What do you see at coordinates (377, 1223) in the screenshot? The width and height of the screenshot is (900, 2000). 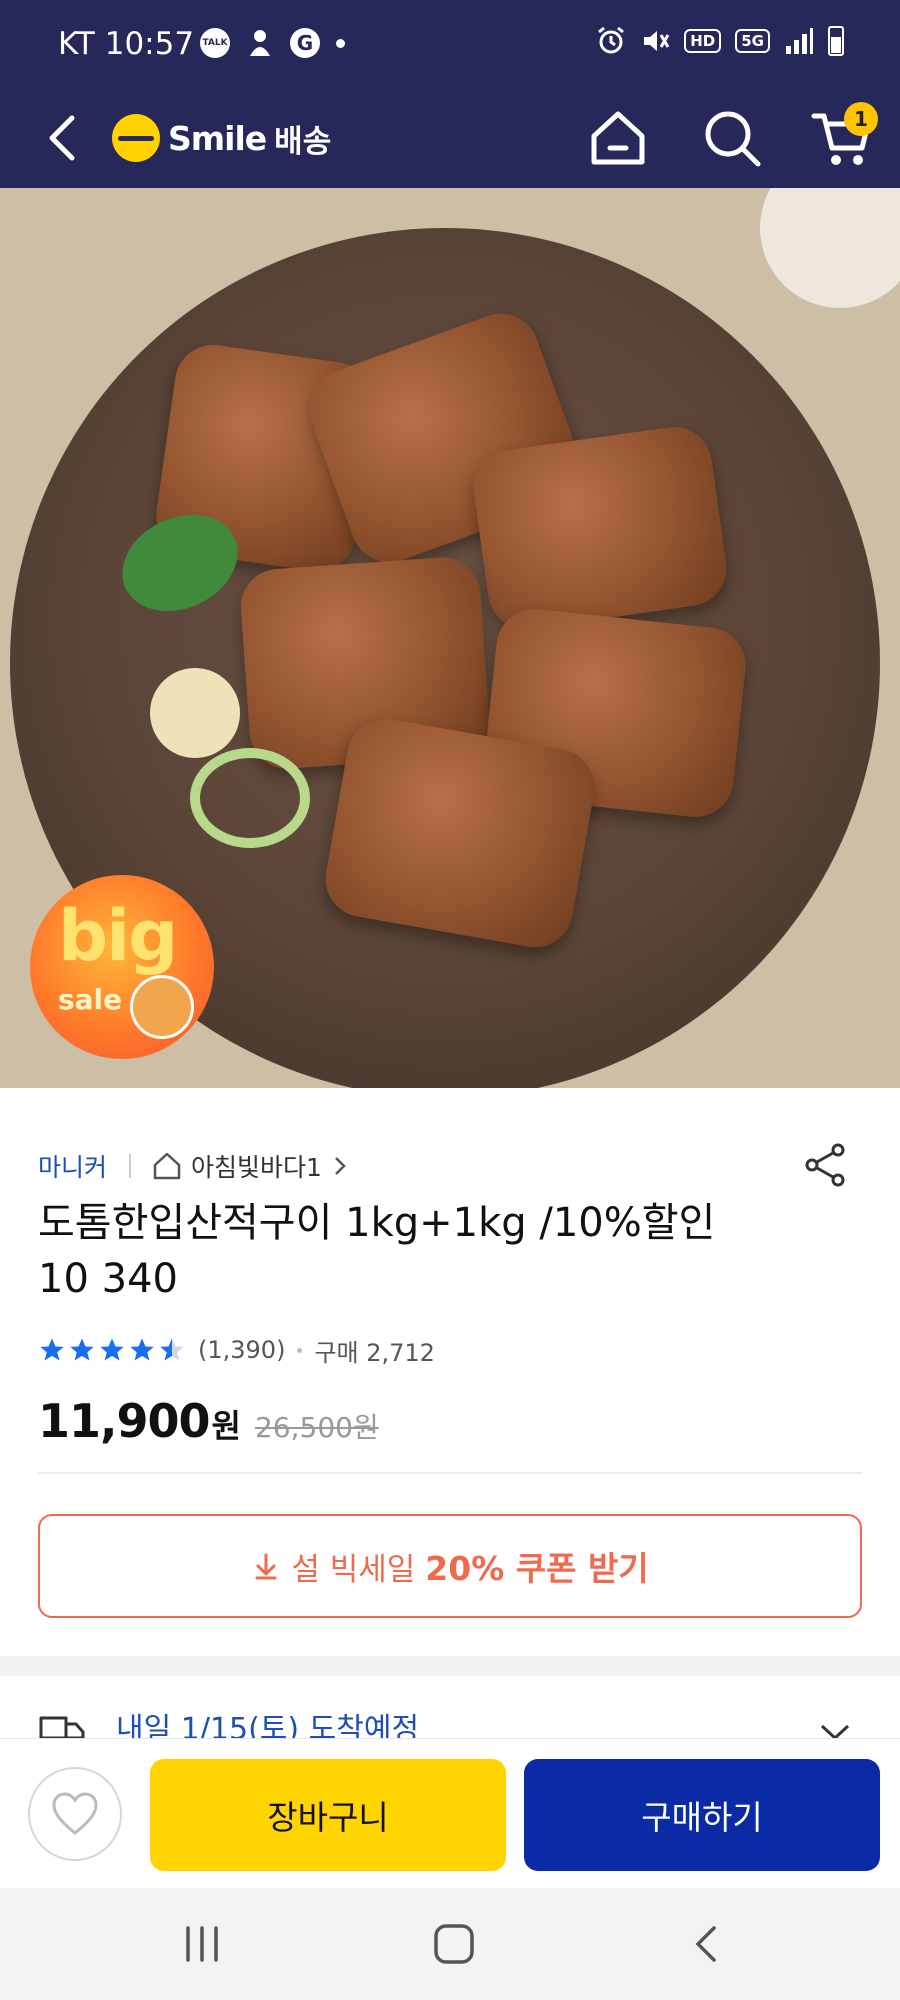 I see `product-title-line1: 도톰한입산적구이 1kg+1kg /10%할인` at bounding box center [377, 1223].